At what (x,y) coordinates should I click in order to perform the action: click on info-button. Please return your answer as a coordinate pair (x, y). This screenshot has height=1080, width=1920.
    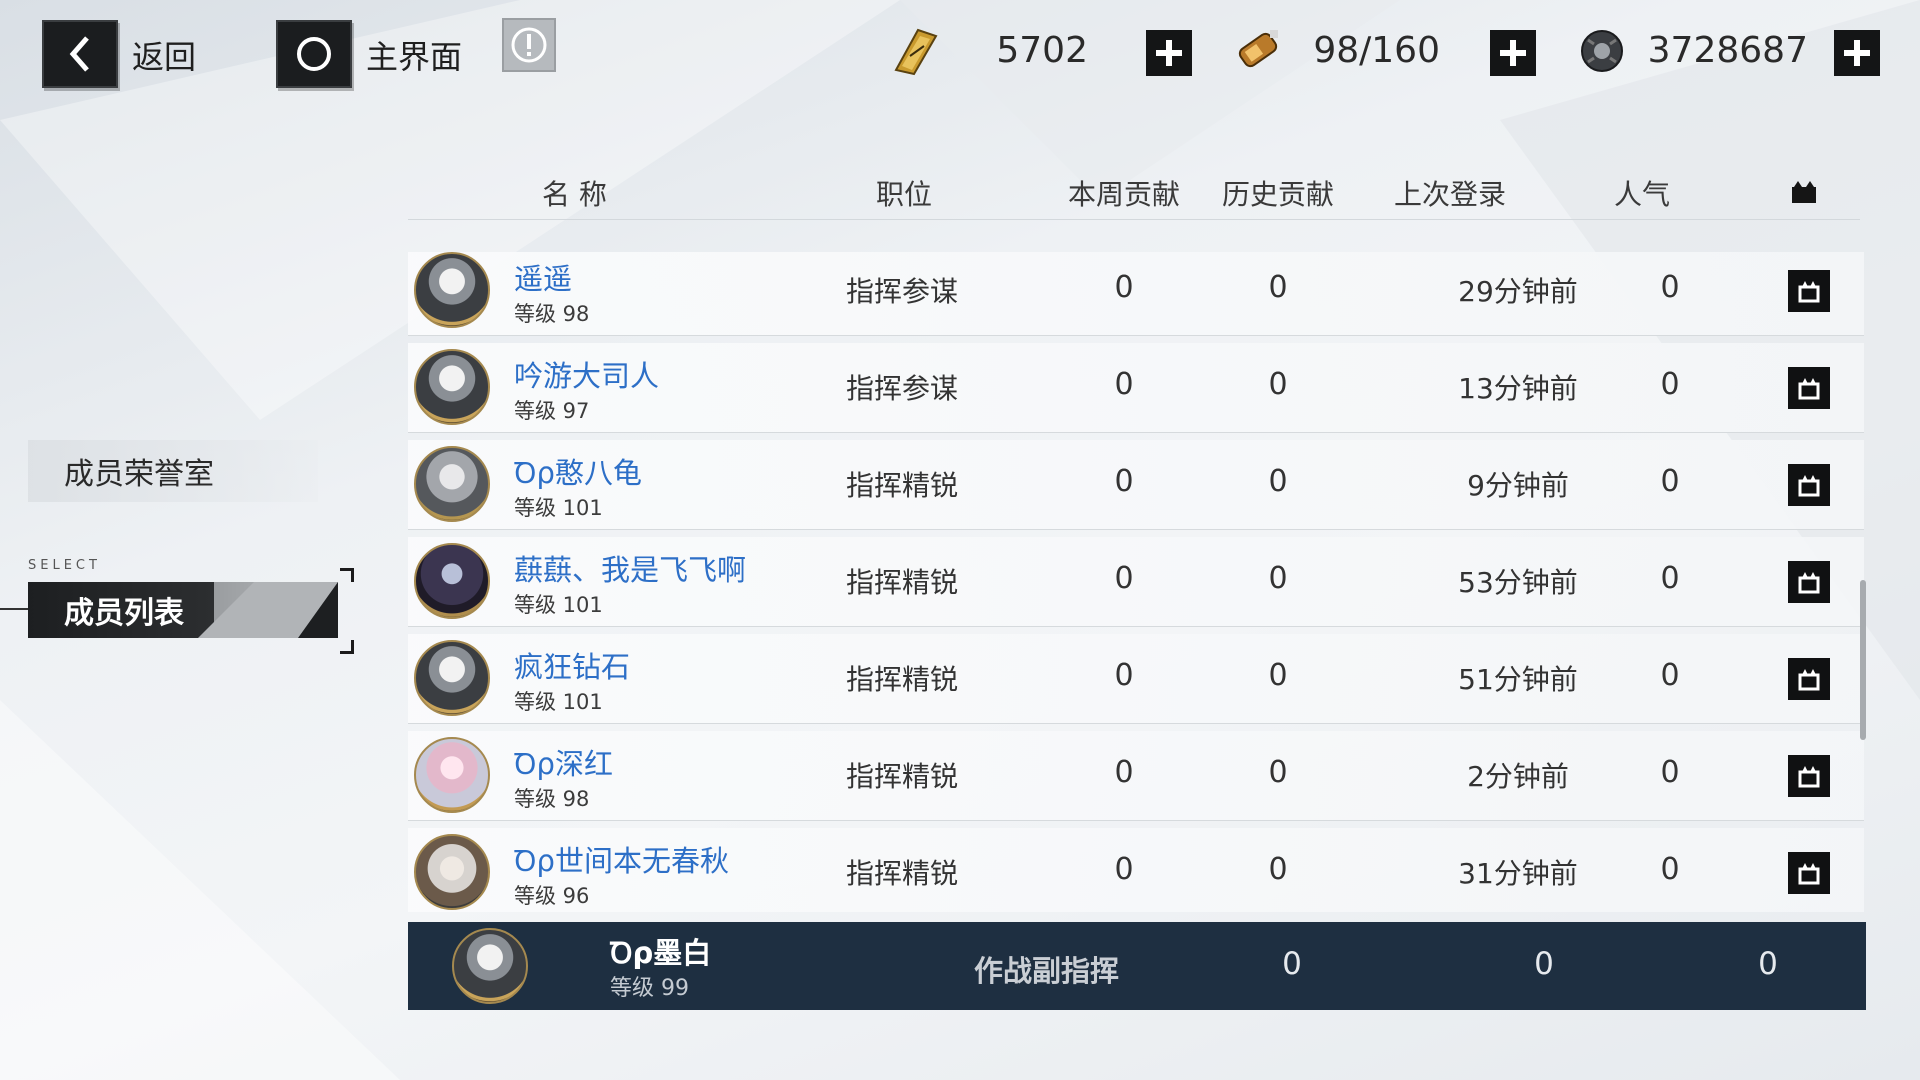
    Looking at the image, I should click on (529, 45).